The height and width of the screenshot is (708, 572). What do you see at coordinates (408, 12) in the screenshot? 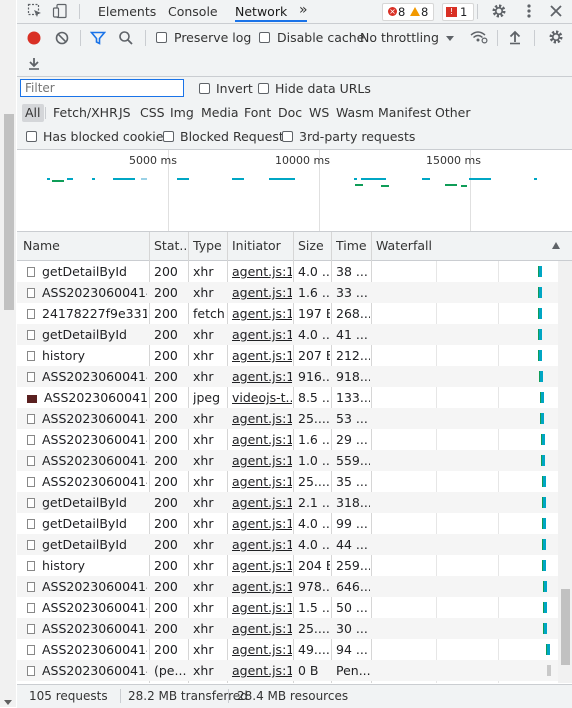
I see `error-warning-counter: × 8 8` at bounding box center [408, 12].